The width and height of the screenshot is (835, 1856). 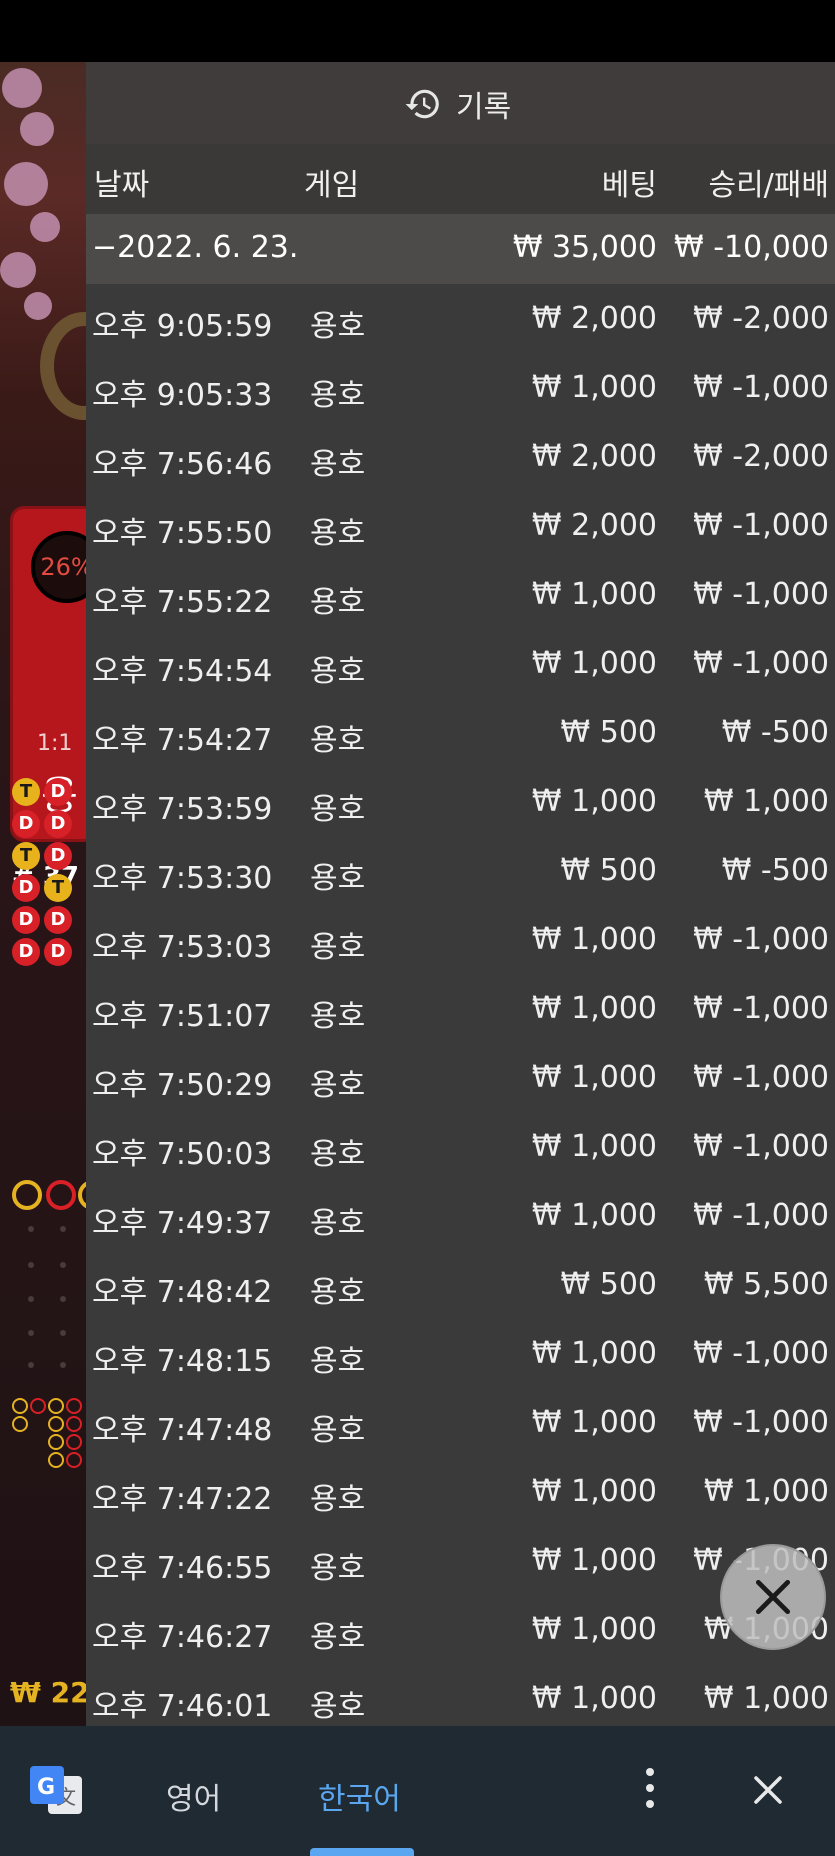 I want to click on dragon-ratio: 1:1, so click(x=55, y=743).